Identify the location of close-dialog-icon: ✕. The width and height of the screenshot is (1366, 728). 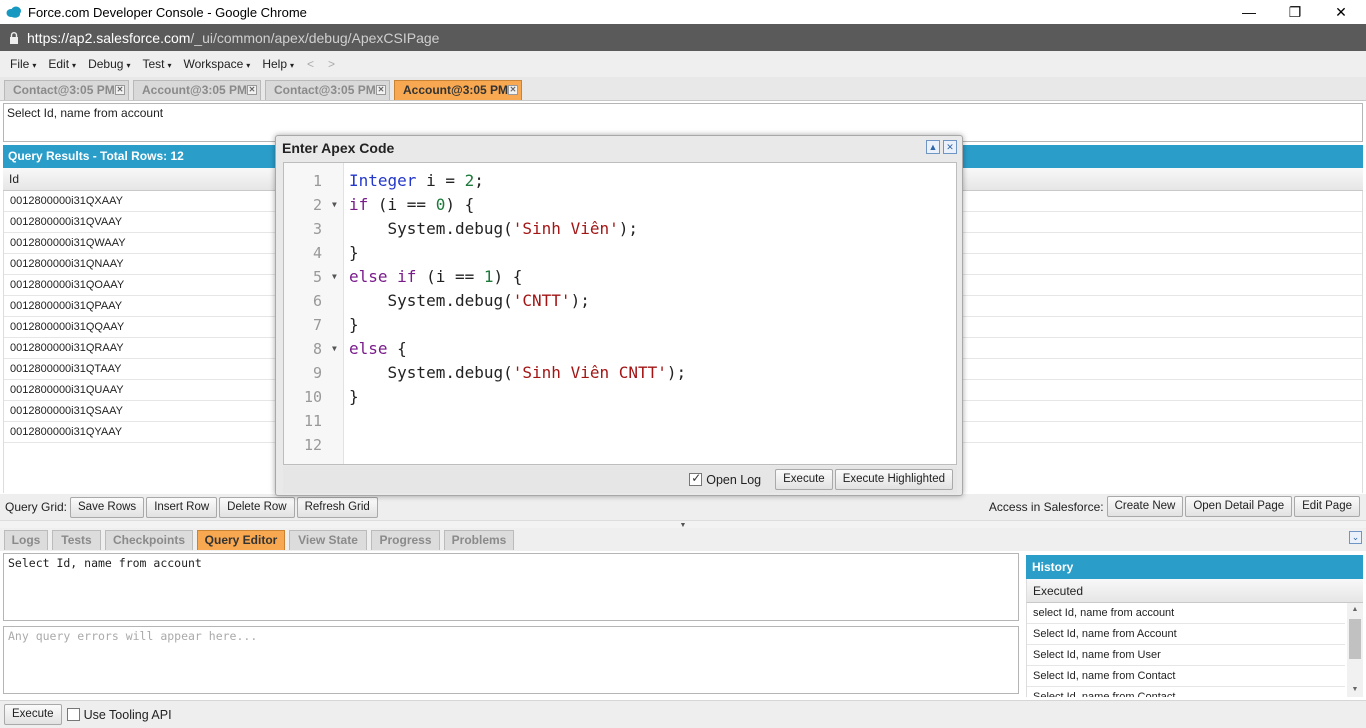
(950, 147).